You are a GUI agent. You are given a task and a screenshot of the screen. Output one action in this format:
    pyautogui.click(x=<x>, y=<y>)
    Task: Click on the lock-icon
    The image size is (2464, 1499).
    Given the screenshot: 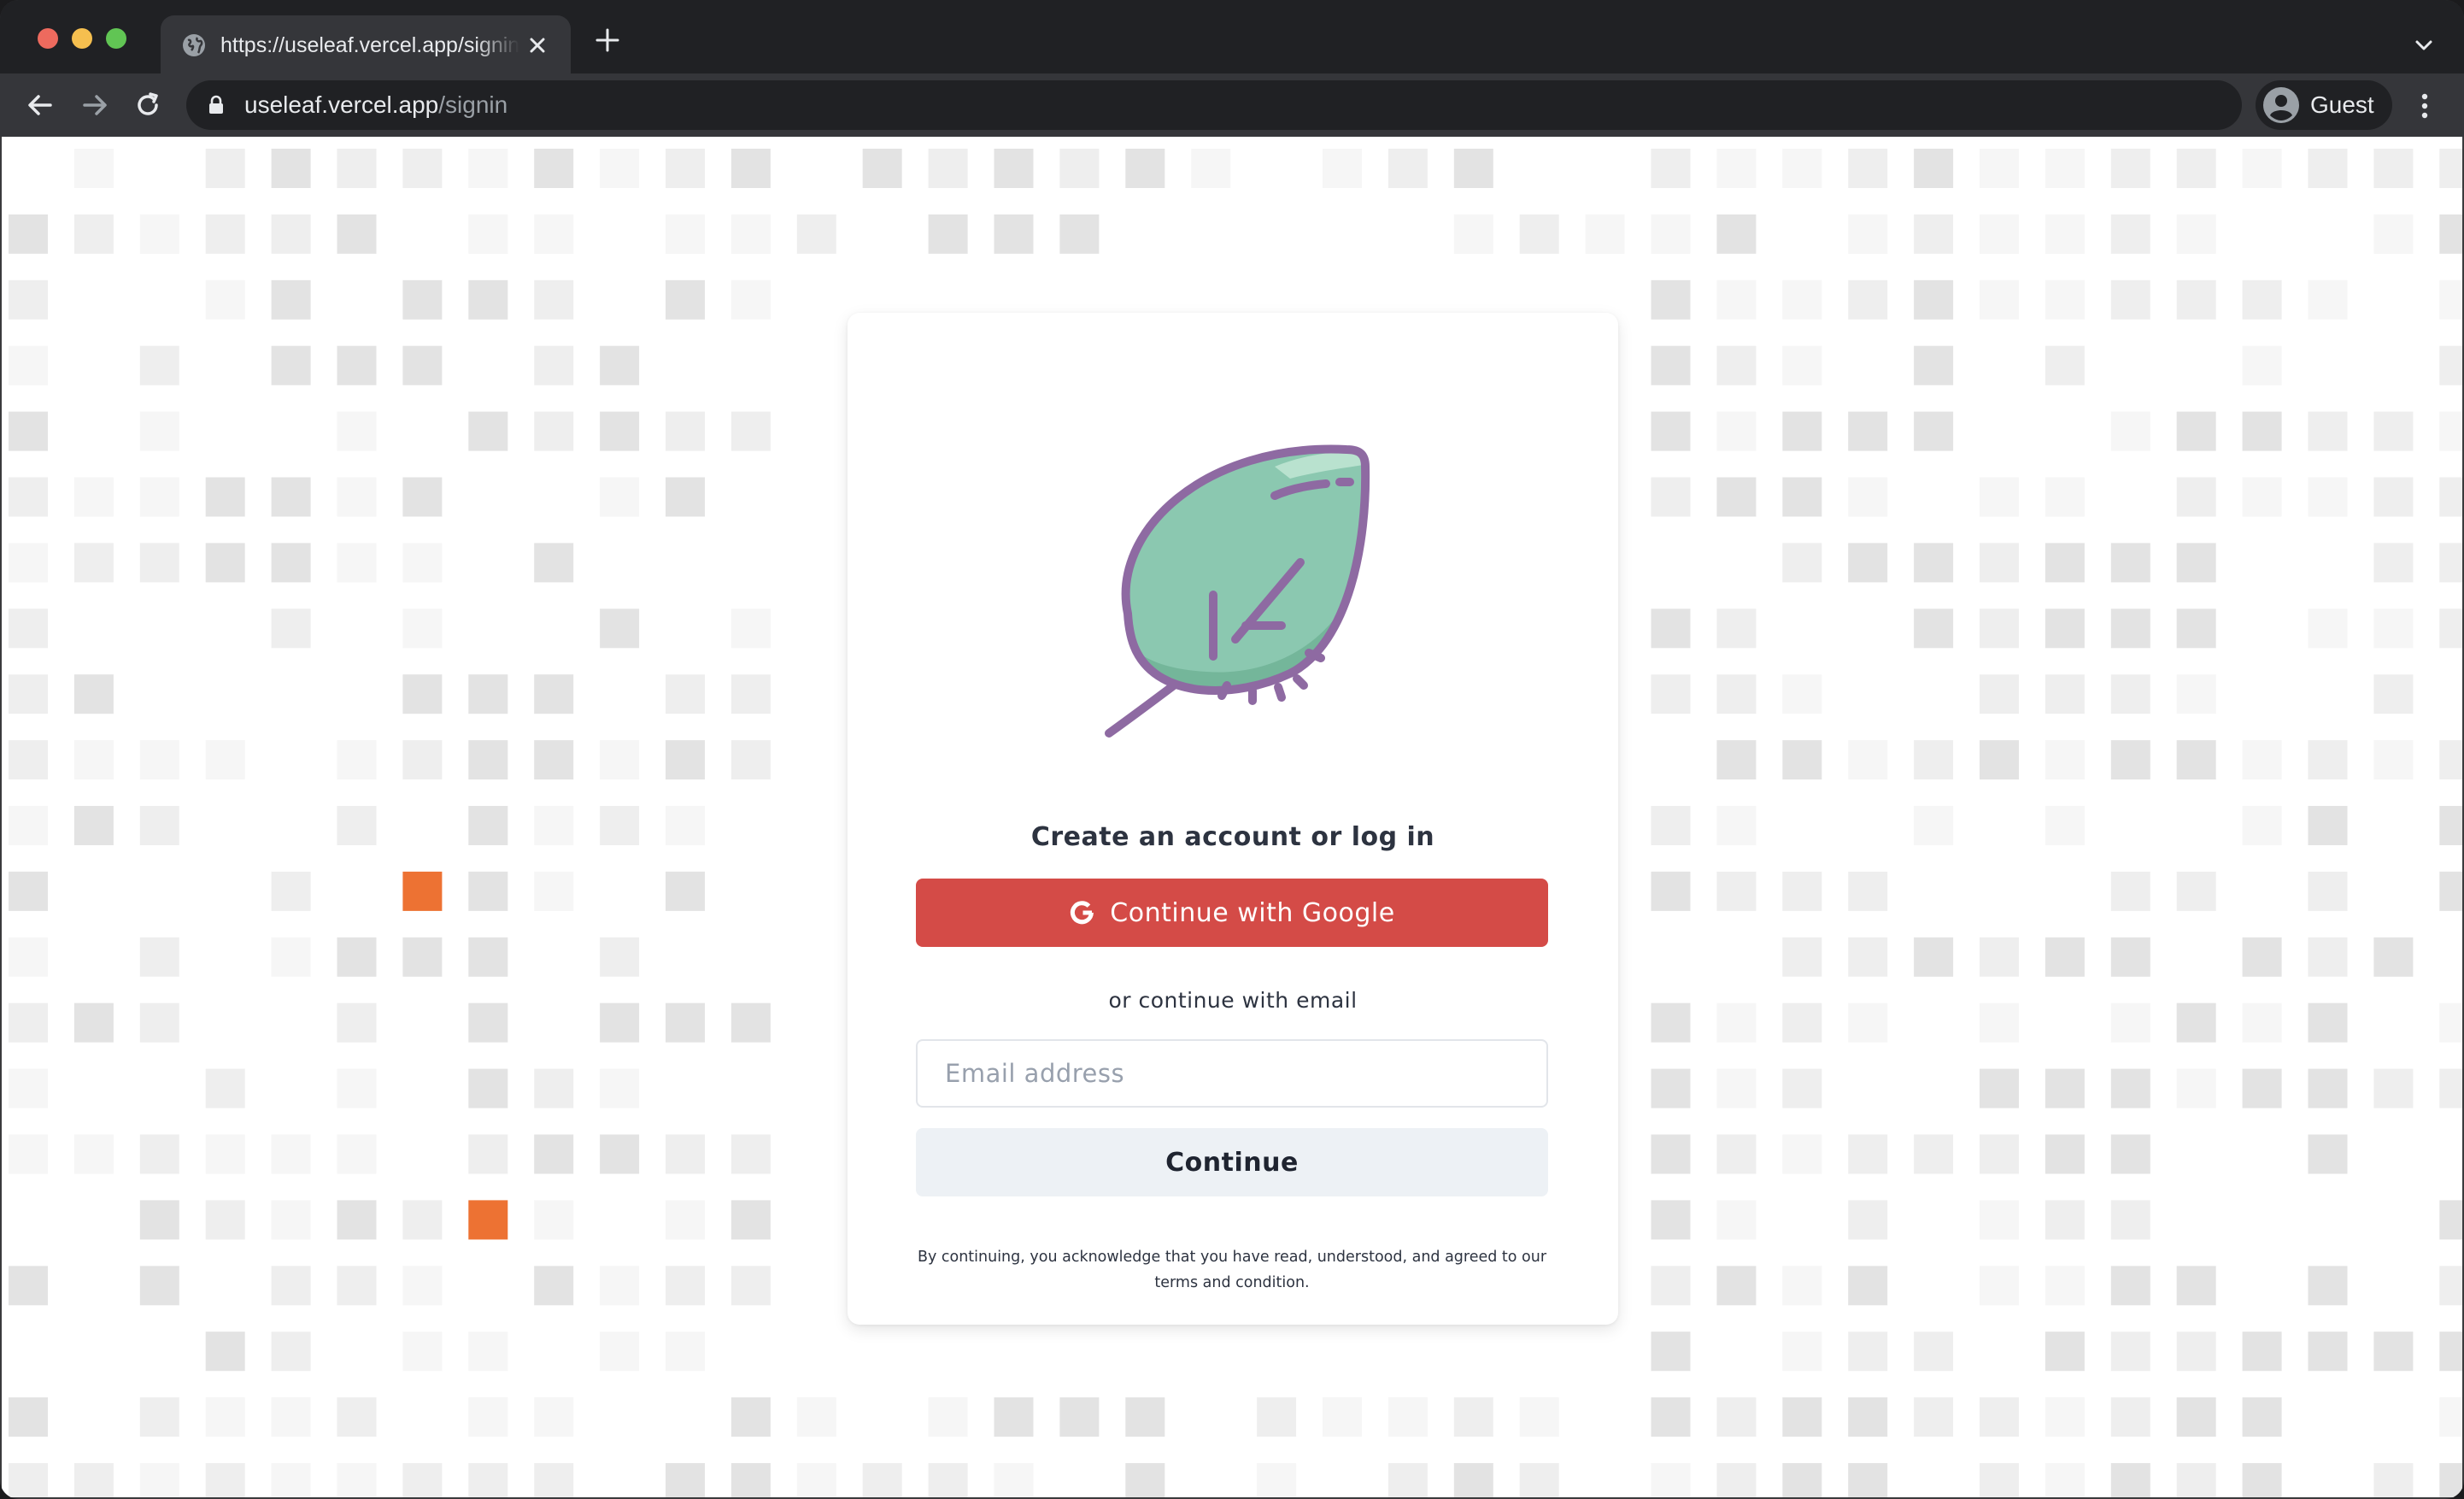 What is the action you would take?
    pyautogui.click(x=216, y=105)
    